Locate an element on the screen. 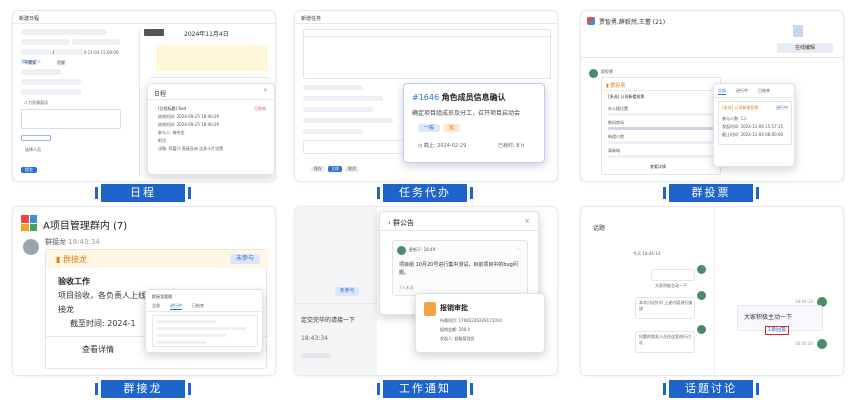 The width and height of the screenshot is (856, 404). caption-topic: 话题讨论 is located at coordinates (711, 389).